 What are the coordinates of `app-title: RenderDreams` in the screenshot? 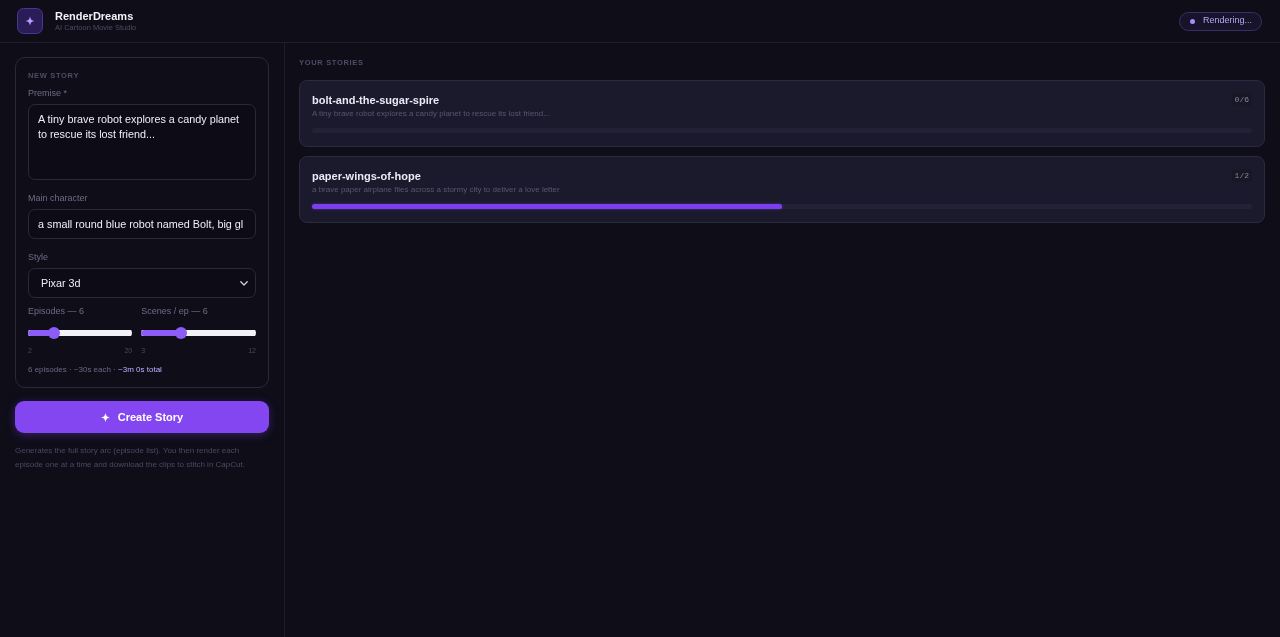 It's located at (95, 16).